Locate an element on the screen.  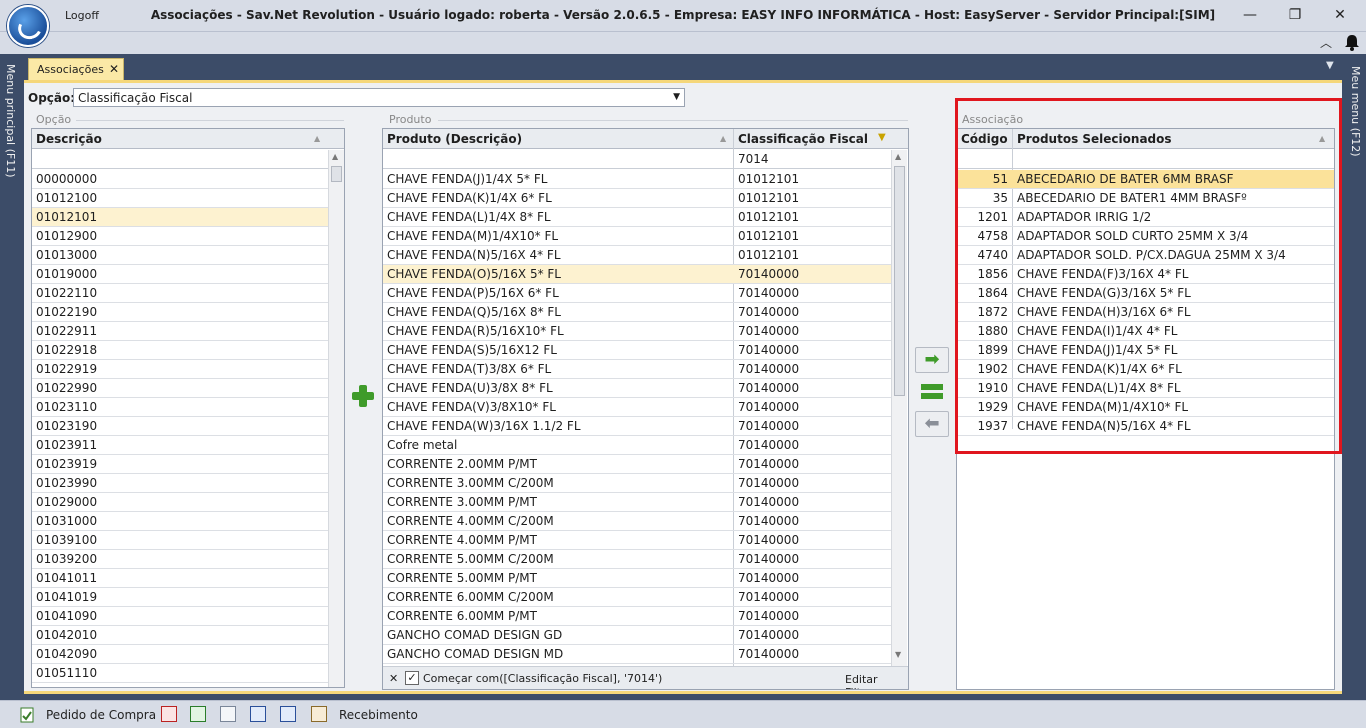
table-row: 1899 CHAVE FENDA(J)1/4X 5* FL is located at coordinates (1145, 350).